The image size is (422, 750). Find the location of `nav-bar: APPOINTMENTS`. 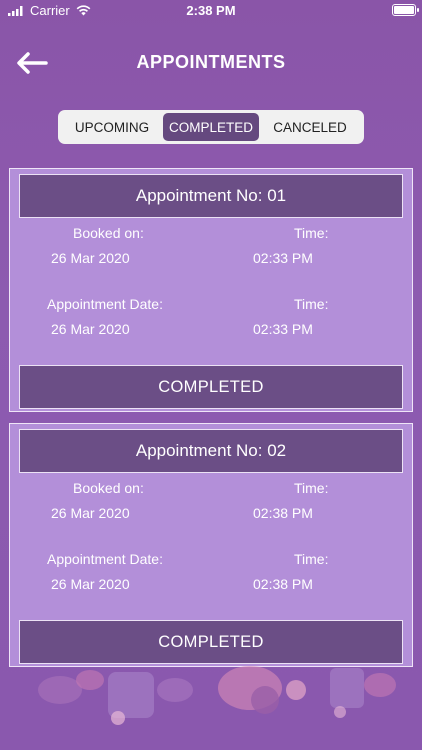

nav-bar: APPOINTMENTS is located at coordinates (211, 63).